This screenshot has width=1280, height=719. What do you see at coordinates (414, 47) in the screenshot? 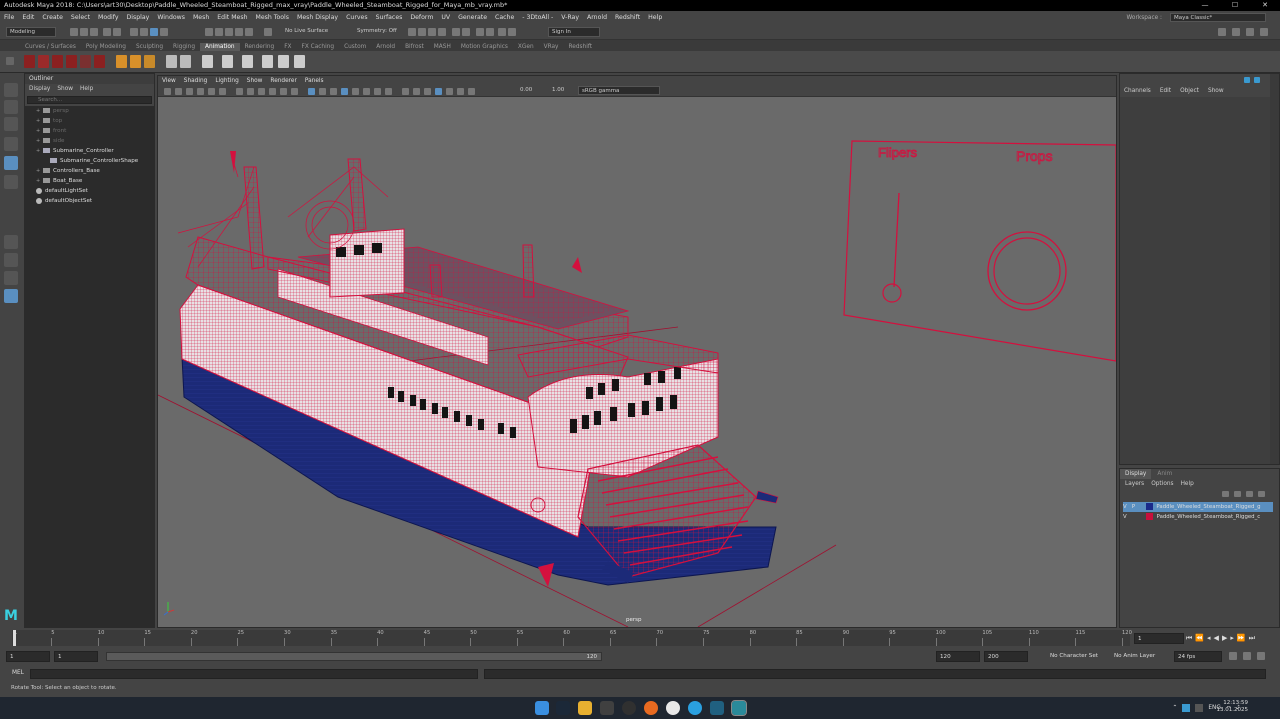
I see `shelf-tab-bifrost: Bifrost` at bounding box center [414, 47].